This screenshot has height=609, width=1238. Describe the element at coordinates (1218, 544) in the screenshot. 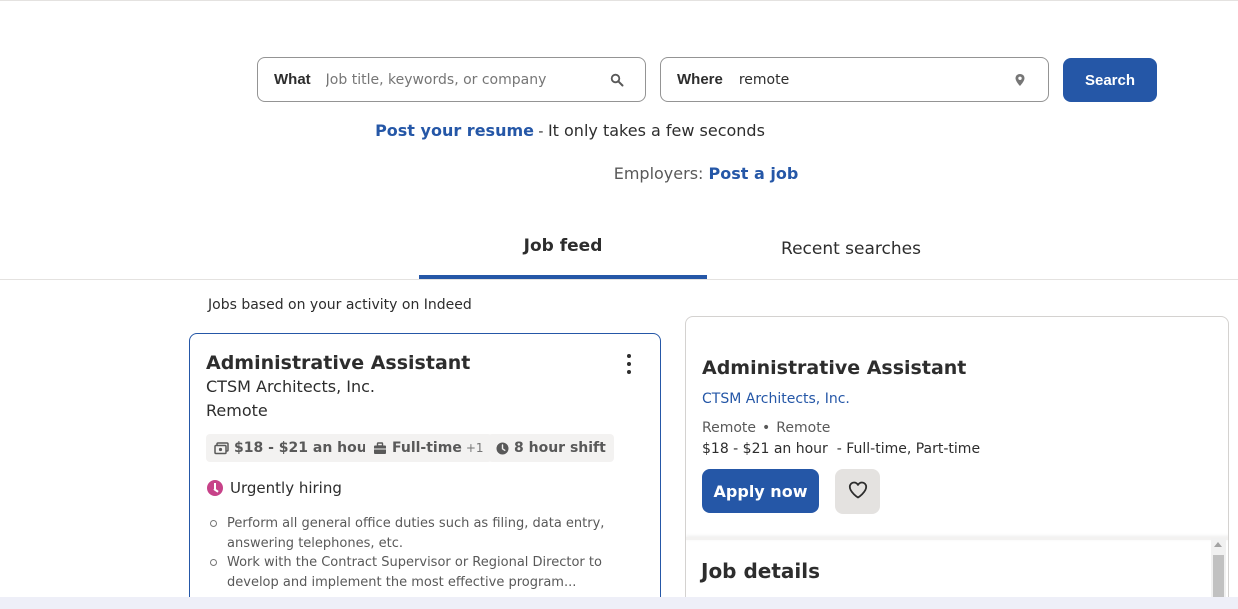

I see `scroll-up-icon` at that location.